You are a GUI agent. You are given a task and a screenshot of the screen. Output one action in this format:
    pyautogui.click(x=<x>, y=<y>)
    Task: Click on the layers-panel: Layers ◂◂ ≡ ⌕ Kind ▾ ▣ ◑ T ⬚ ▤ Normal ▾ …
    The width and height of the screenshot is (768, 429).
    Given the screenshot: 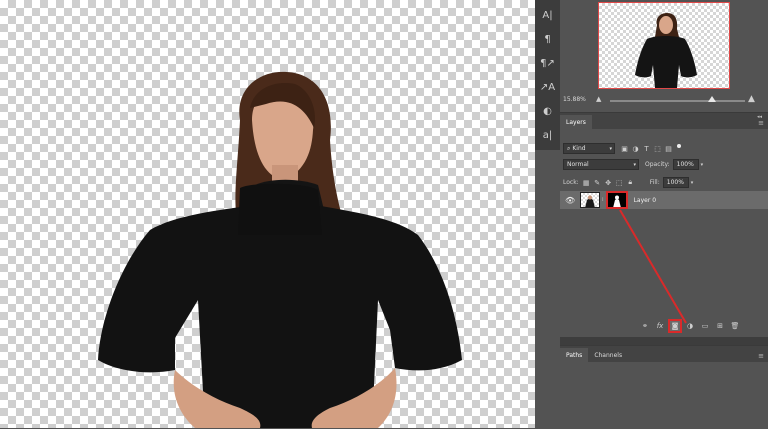 What is the action you would take?
    pyautogui.click(x=664, y=225)
    